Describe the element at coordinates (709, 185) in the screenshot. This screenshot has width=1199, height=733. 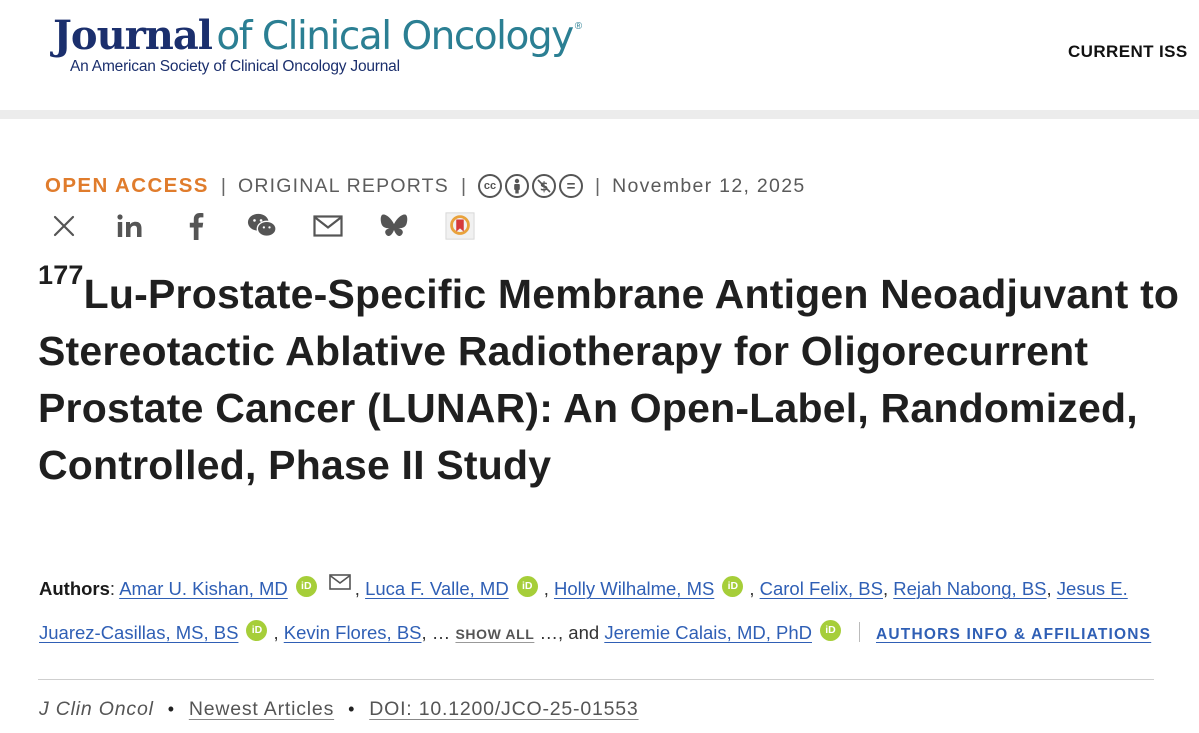
I see `publication-date: November 12, 2025` at that location.